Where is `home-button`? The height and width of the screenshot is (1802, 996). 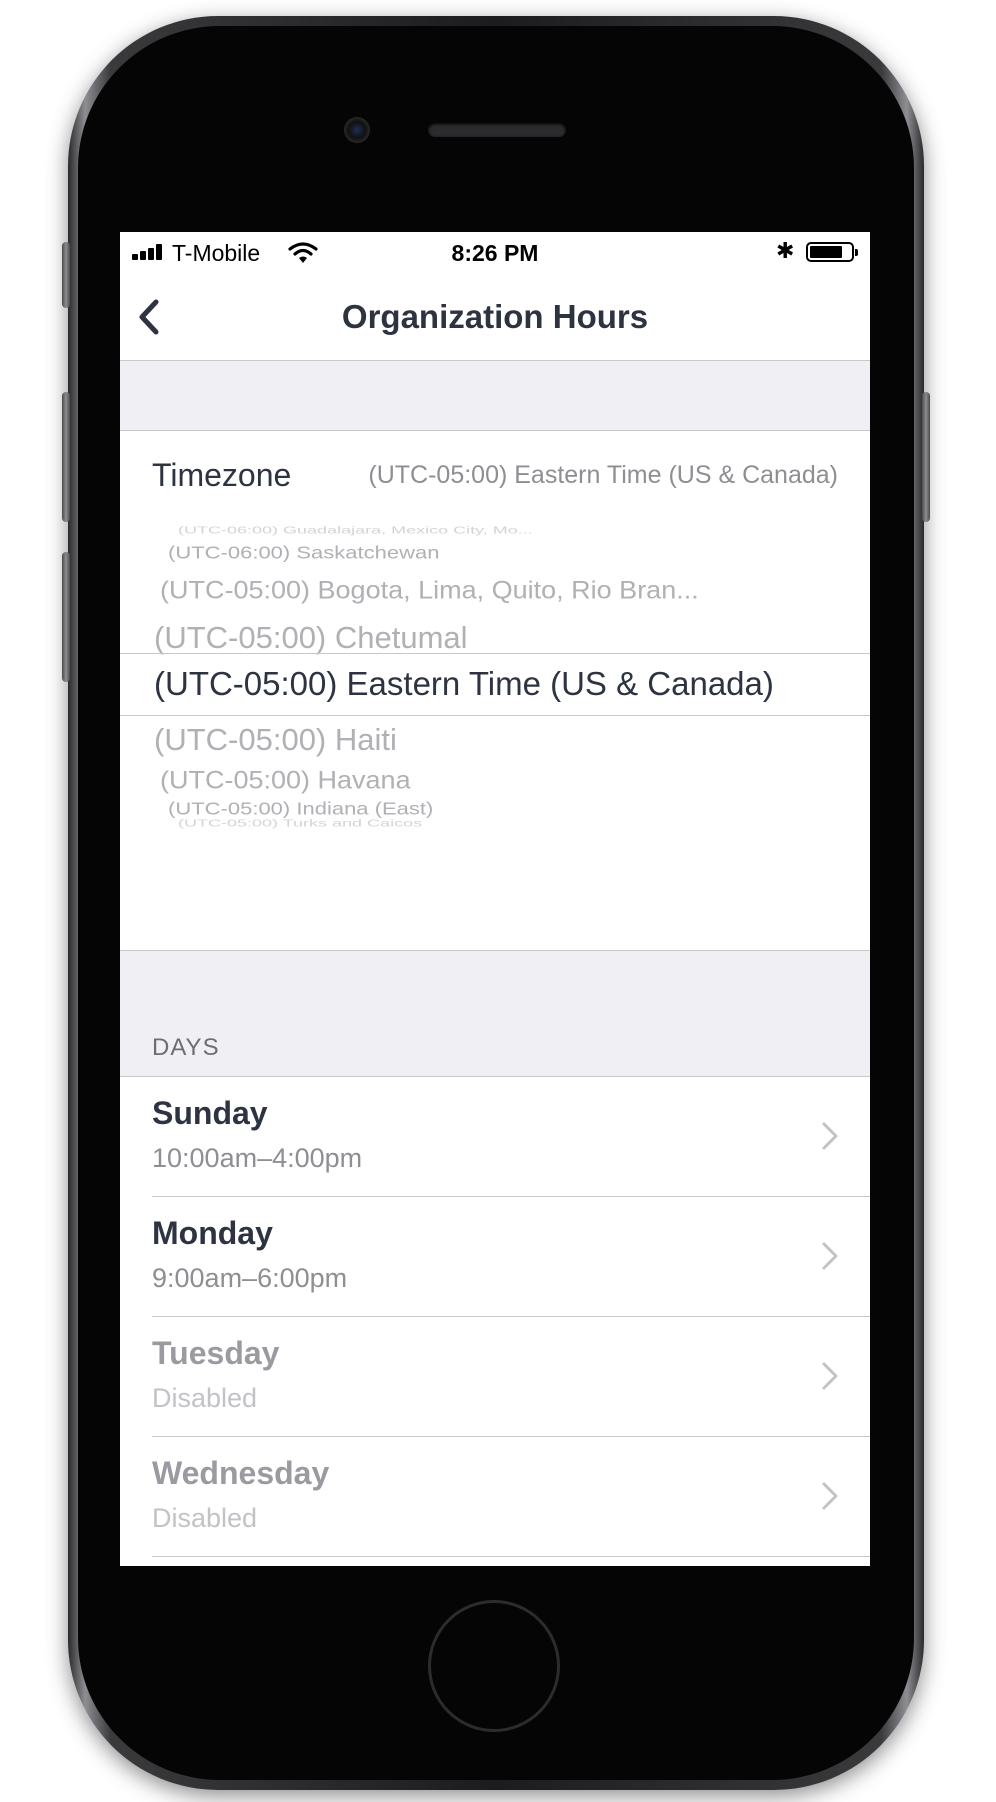
home-button is located at coordinates (494, 1666).